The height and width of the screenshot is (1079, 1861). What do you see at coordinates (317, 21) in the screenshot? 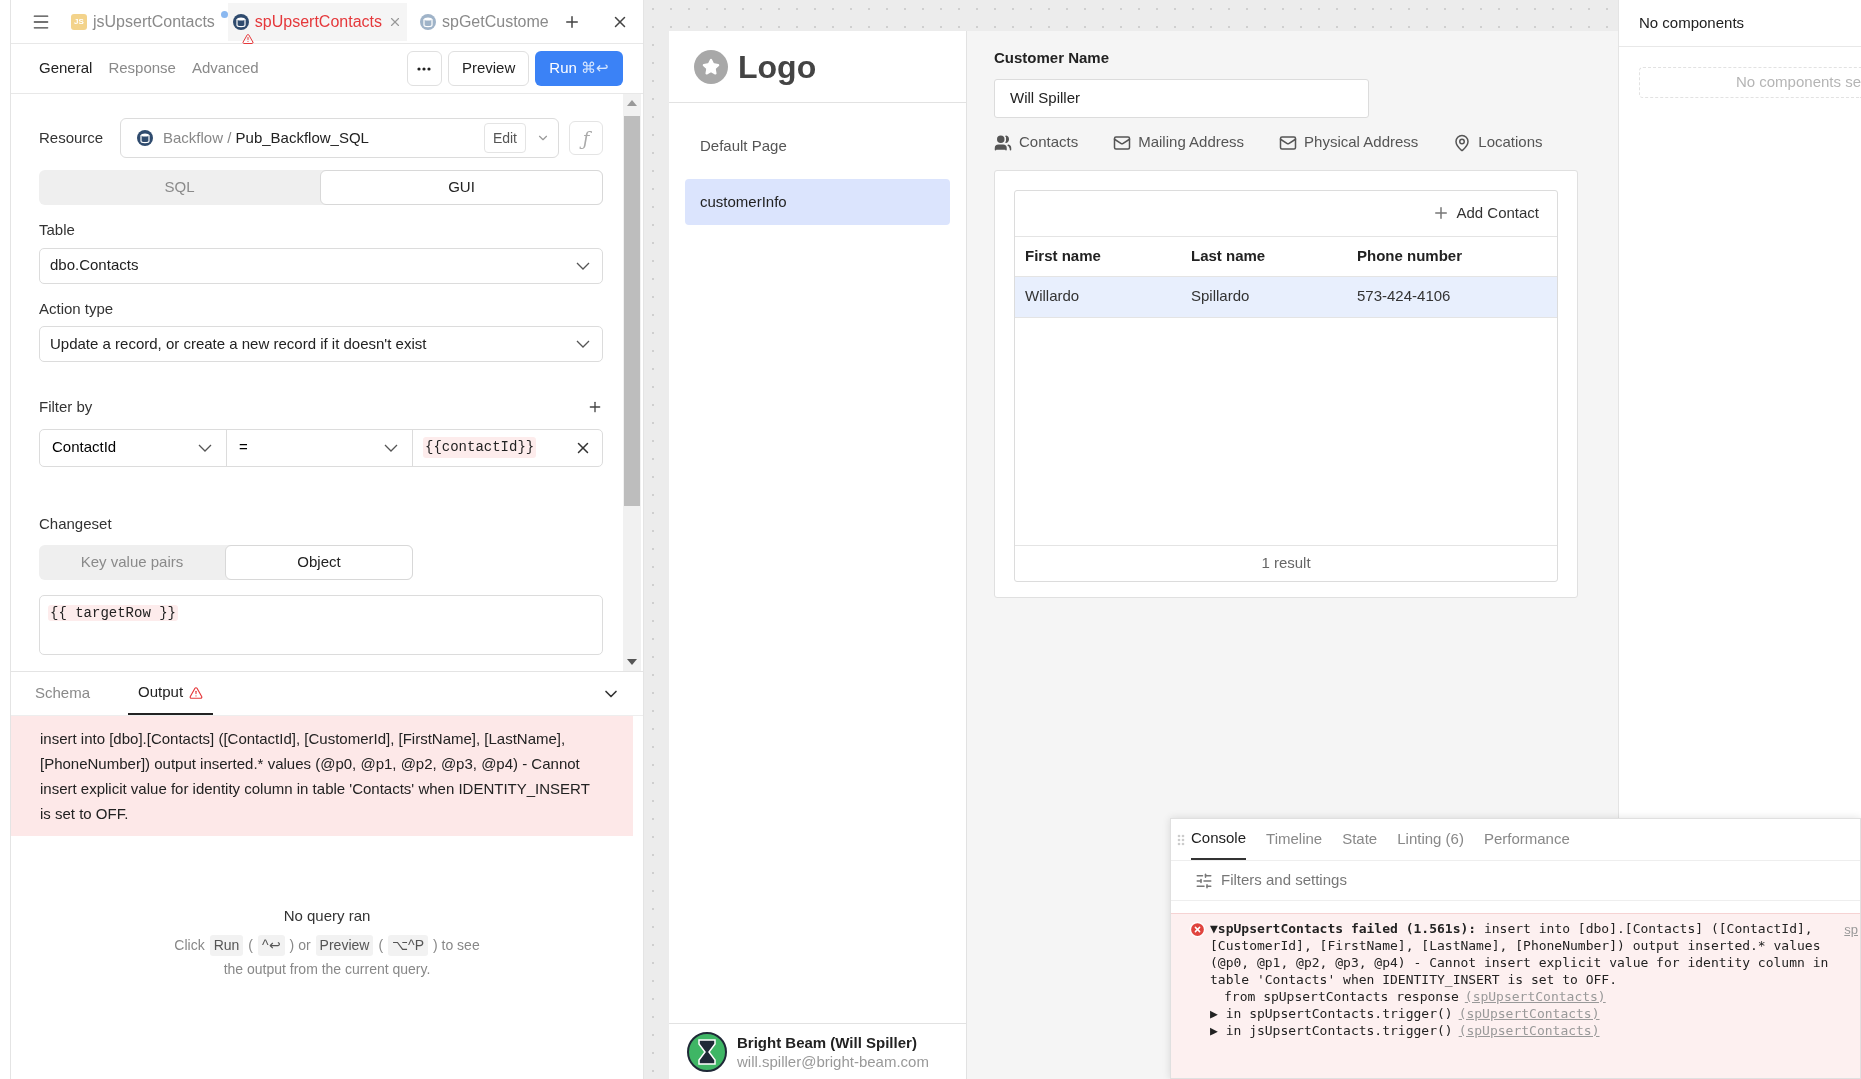
I see `editor-tab: spUpsertContacts` at bounding box center [317, 21].